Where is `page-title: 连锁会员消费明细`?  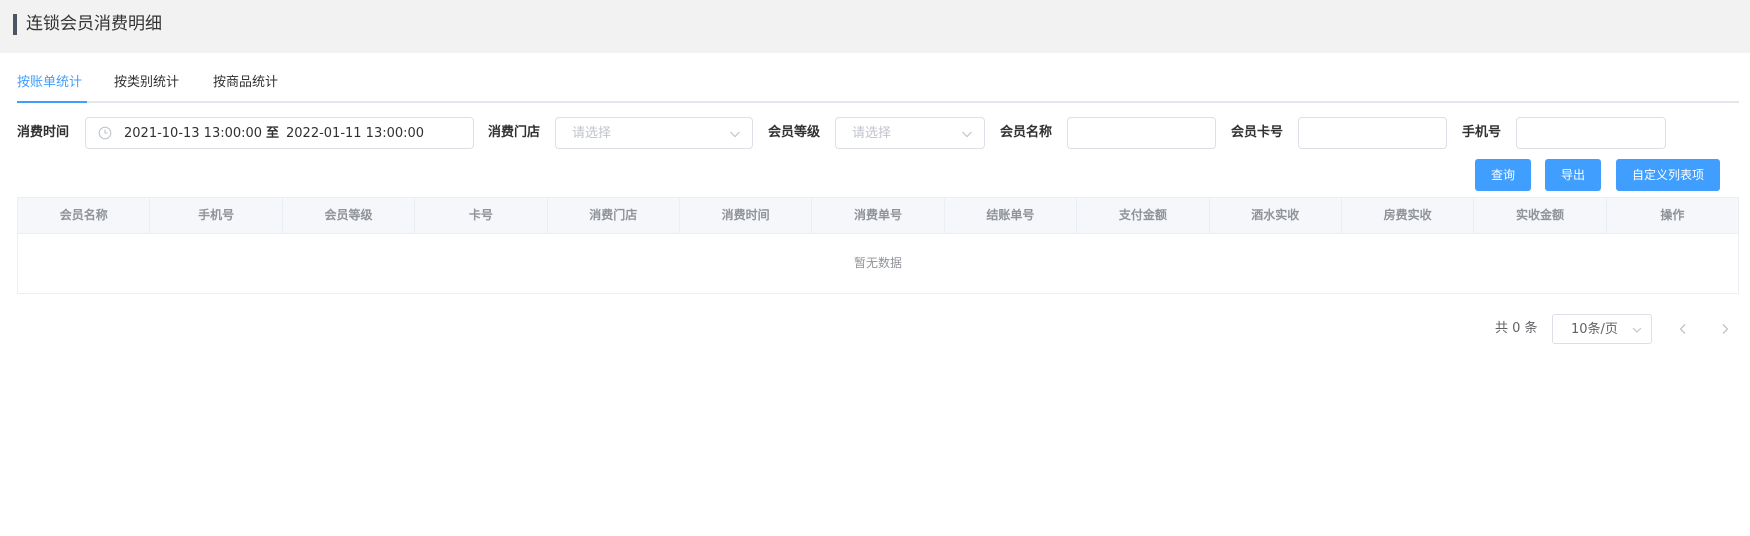 page-title: 连锁会员消费明细 is located at coordinates (94, 24).